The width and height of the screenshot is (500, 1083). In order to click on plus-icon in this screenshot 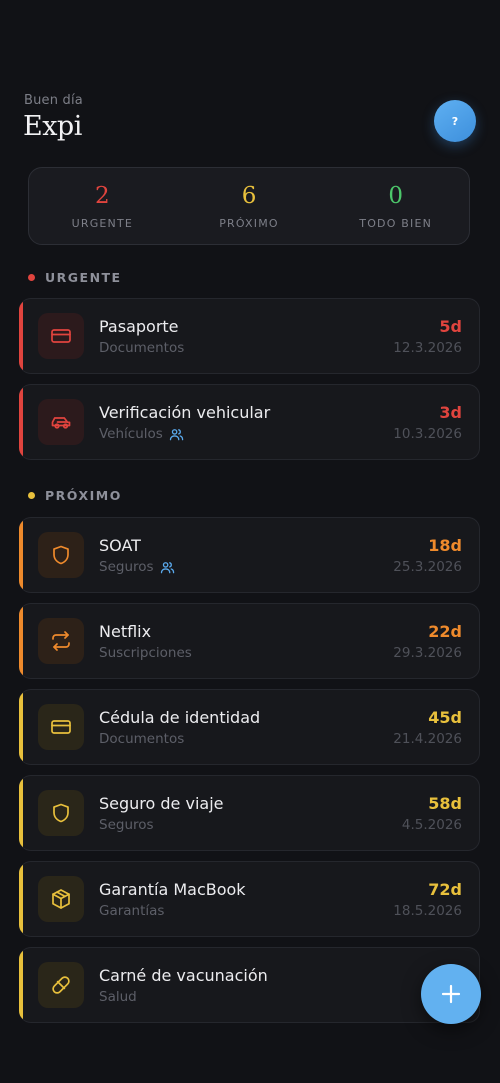, I will do `click(451, 994)`.